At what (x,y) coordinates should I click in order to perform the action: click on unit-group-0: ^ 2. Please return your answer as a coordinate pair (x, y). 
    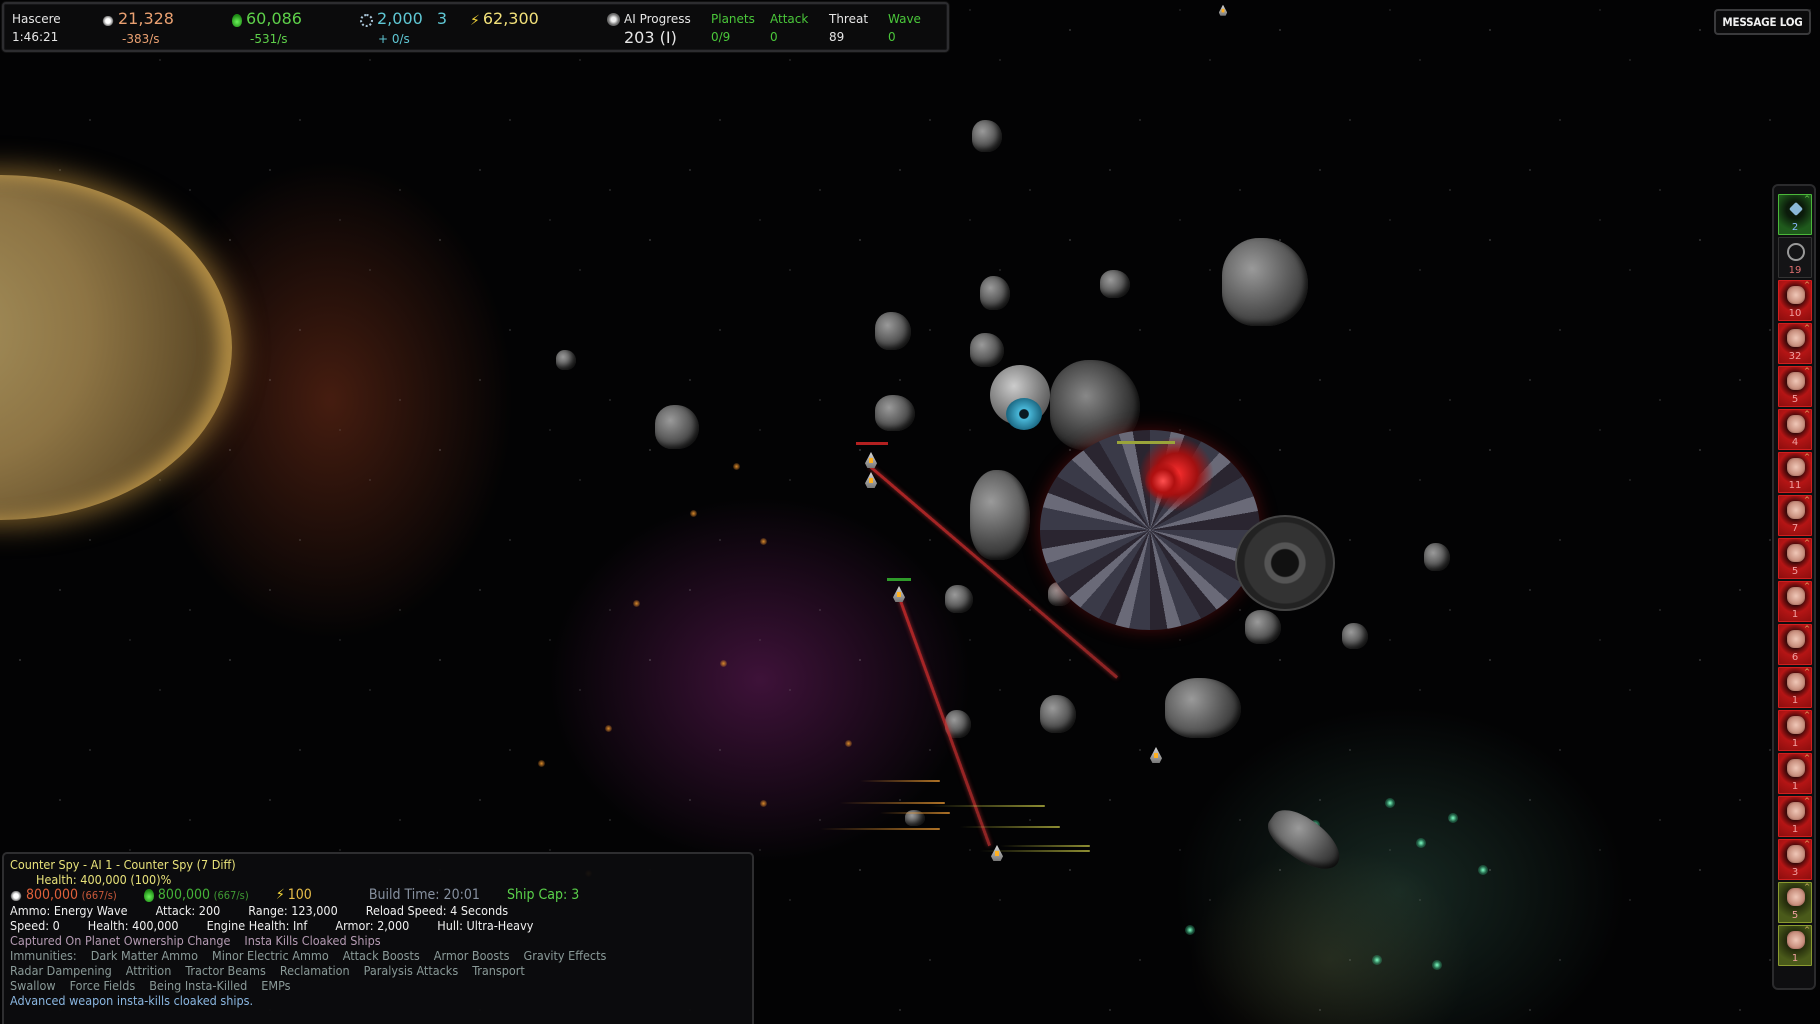
    Looking at the image, I should click on (1795, 214).